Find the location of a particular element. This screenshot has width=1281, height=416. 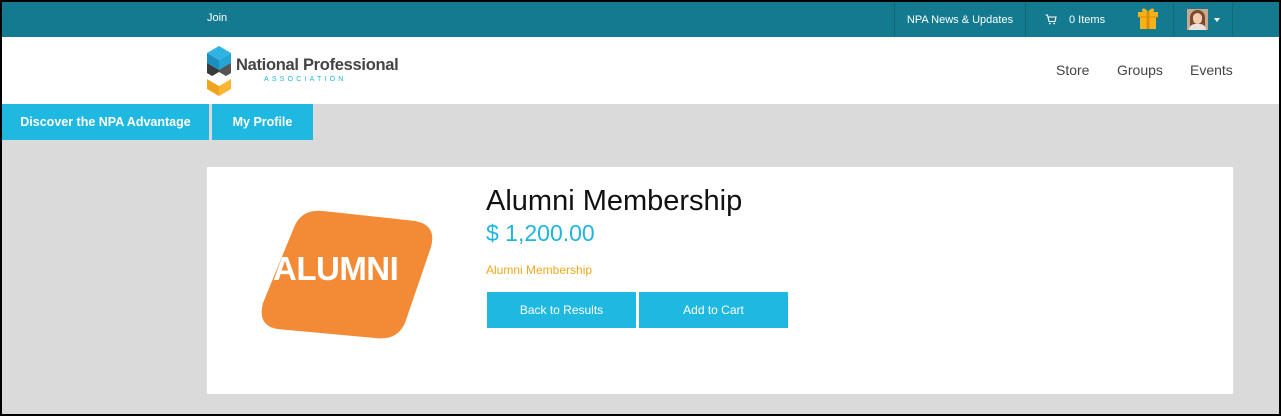

nav-events: Events is located at coordinates (1211, 70).